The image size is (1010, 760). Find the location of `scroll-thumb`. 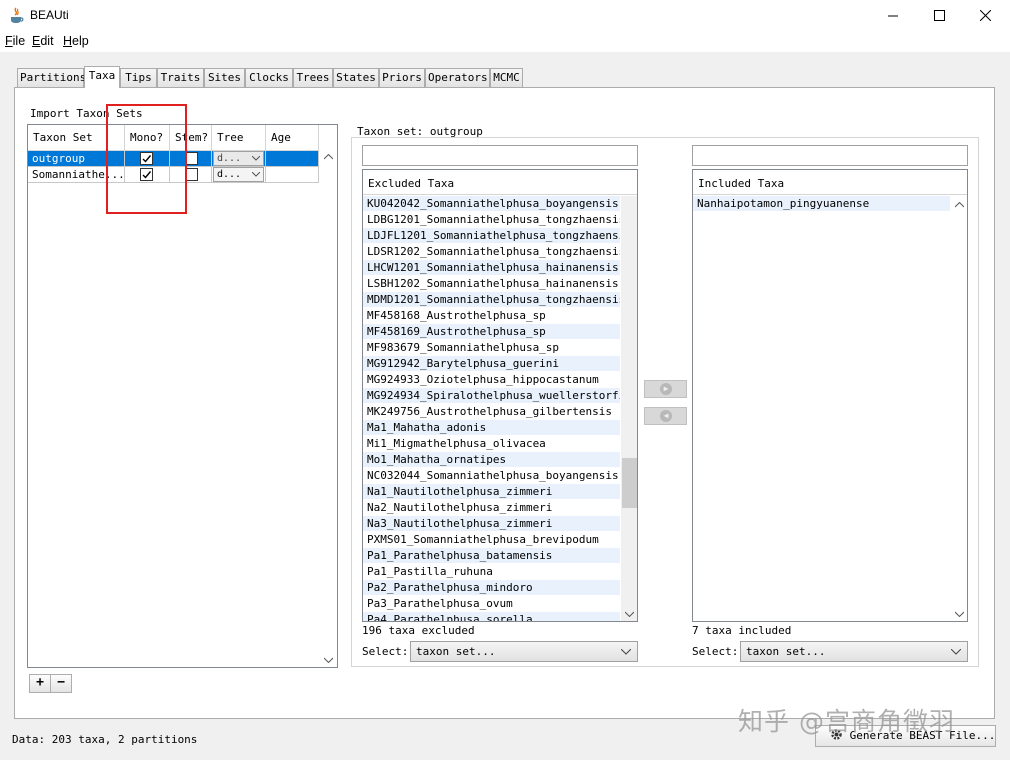

scroll-thumb is located at coordinates (629, 483).